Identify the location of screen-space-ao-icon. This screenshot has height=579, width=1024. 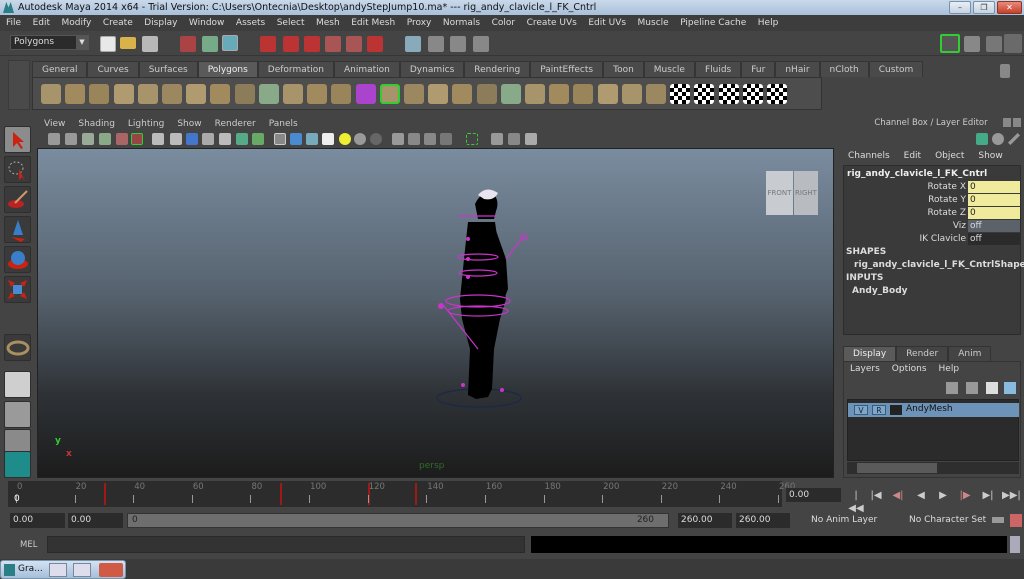
(376, 139).